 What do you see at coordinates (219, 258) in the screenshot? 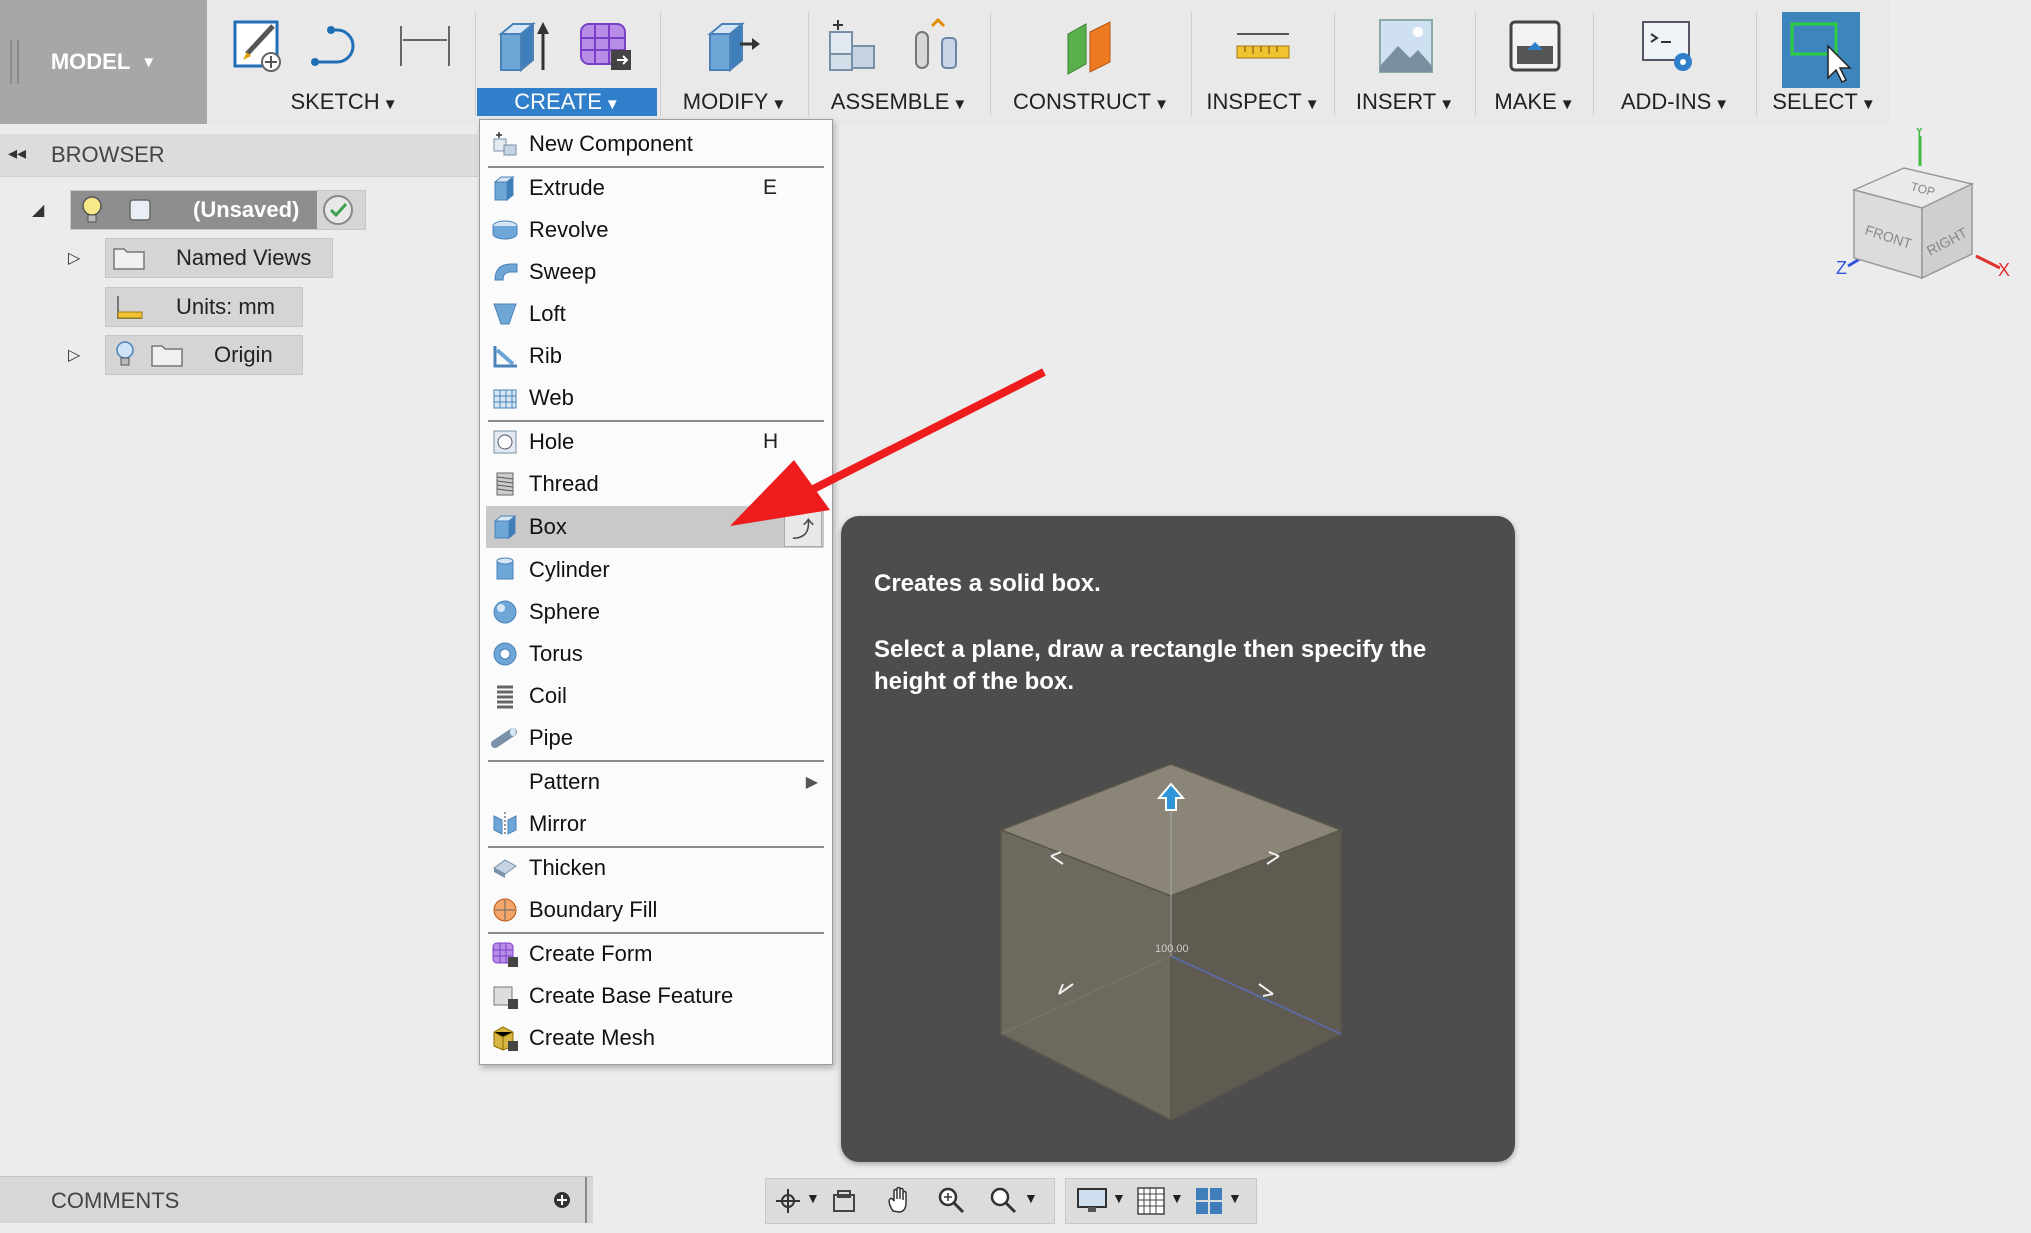
I see `tree-item-named-views: Named Views` at bounding box center [219, 258].